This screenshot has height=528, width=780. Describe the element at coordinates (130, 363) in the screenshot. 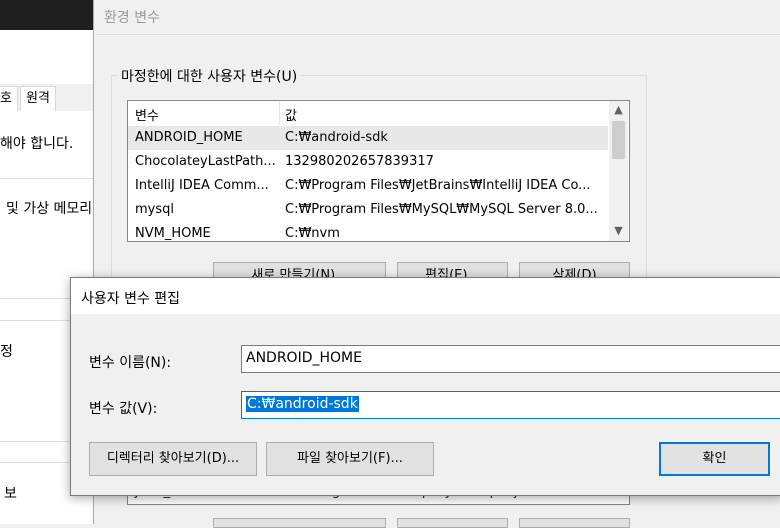

I see `variable-name-label: 변수 이름(N):` at that location.